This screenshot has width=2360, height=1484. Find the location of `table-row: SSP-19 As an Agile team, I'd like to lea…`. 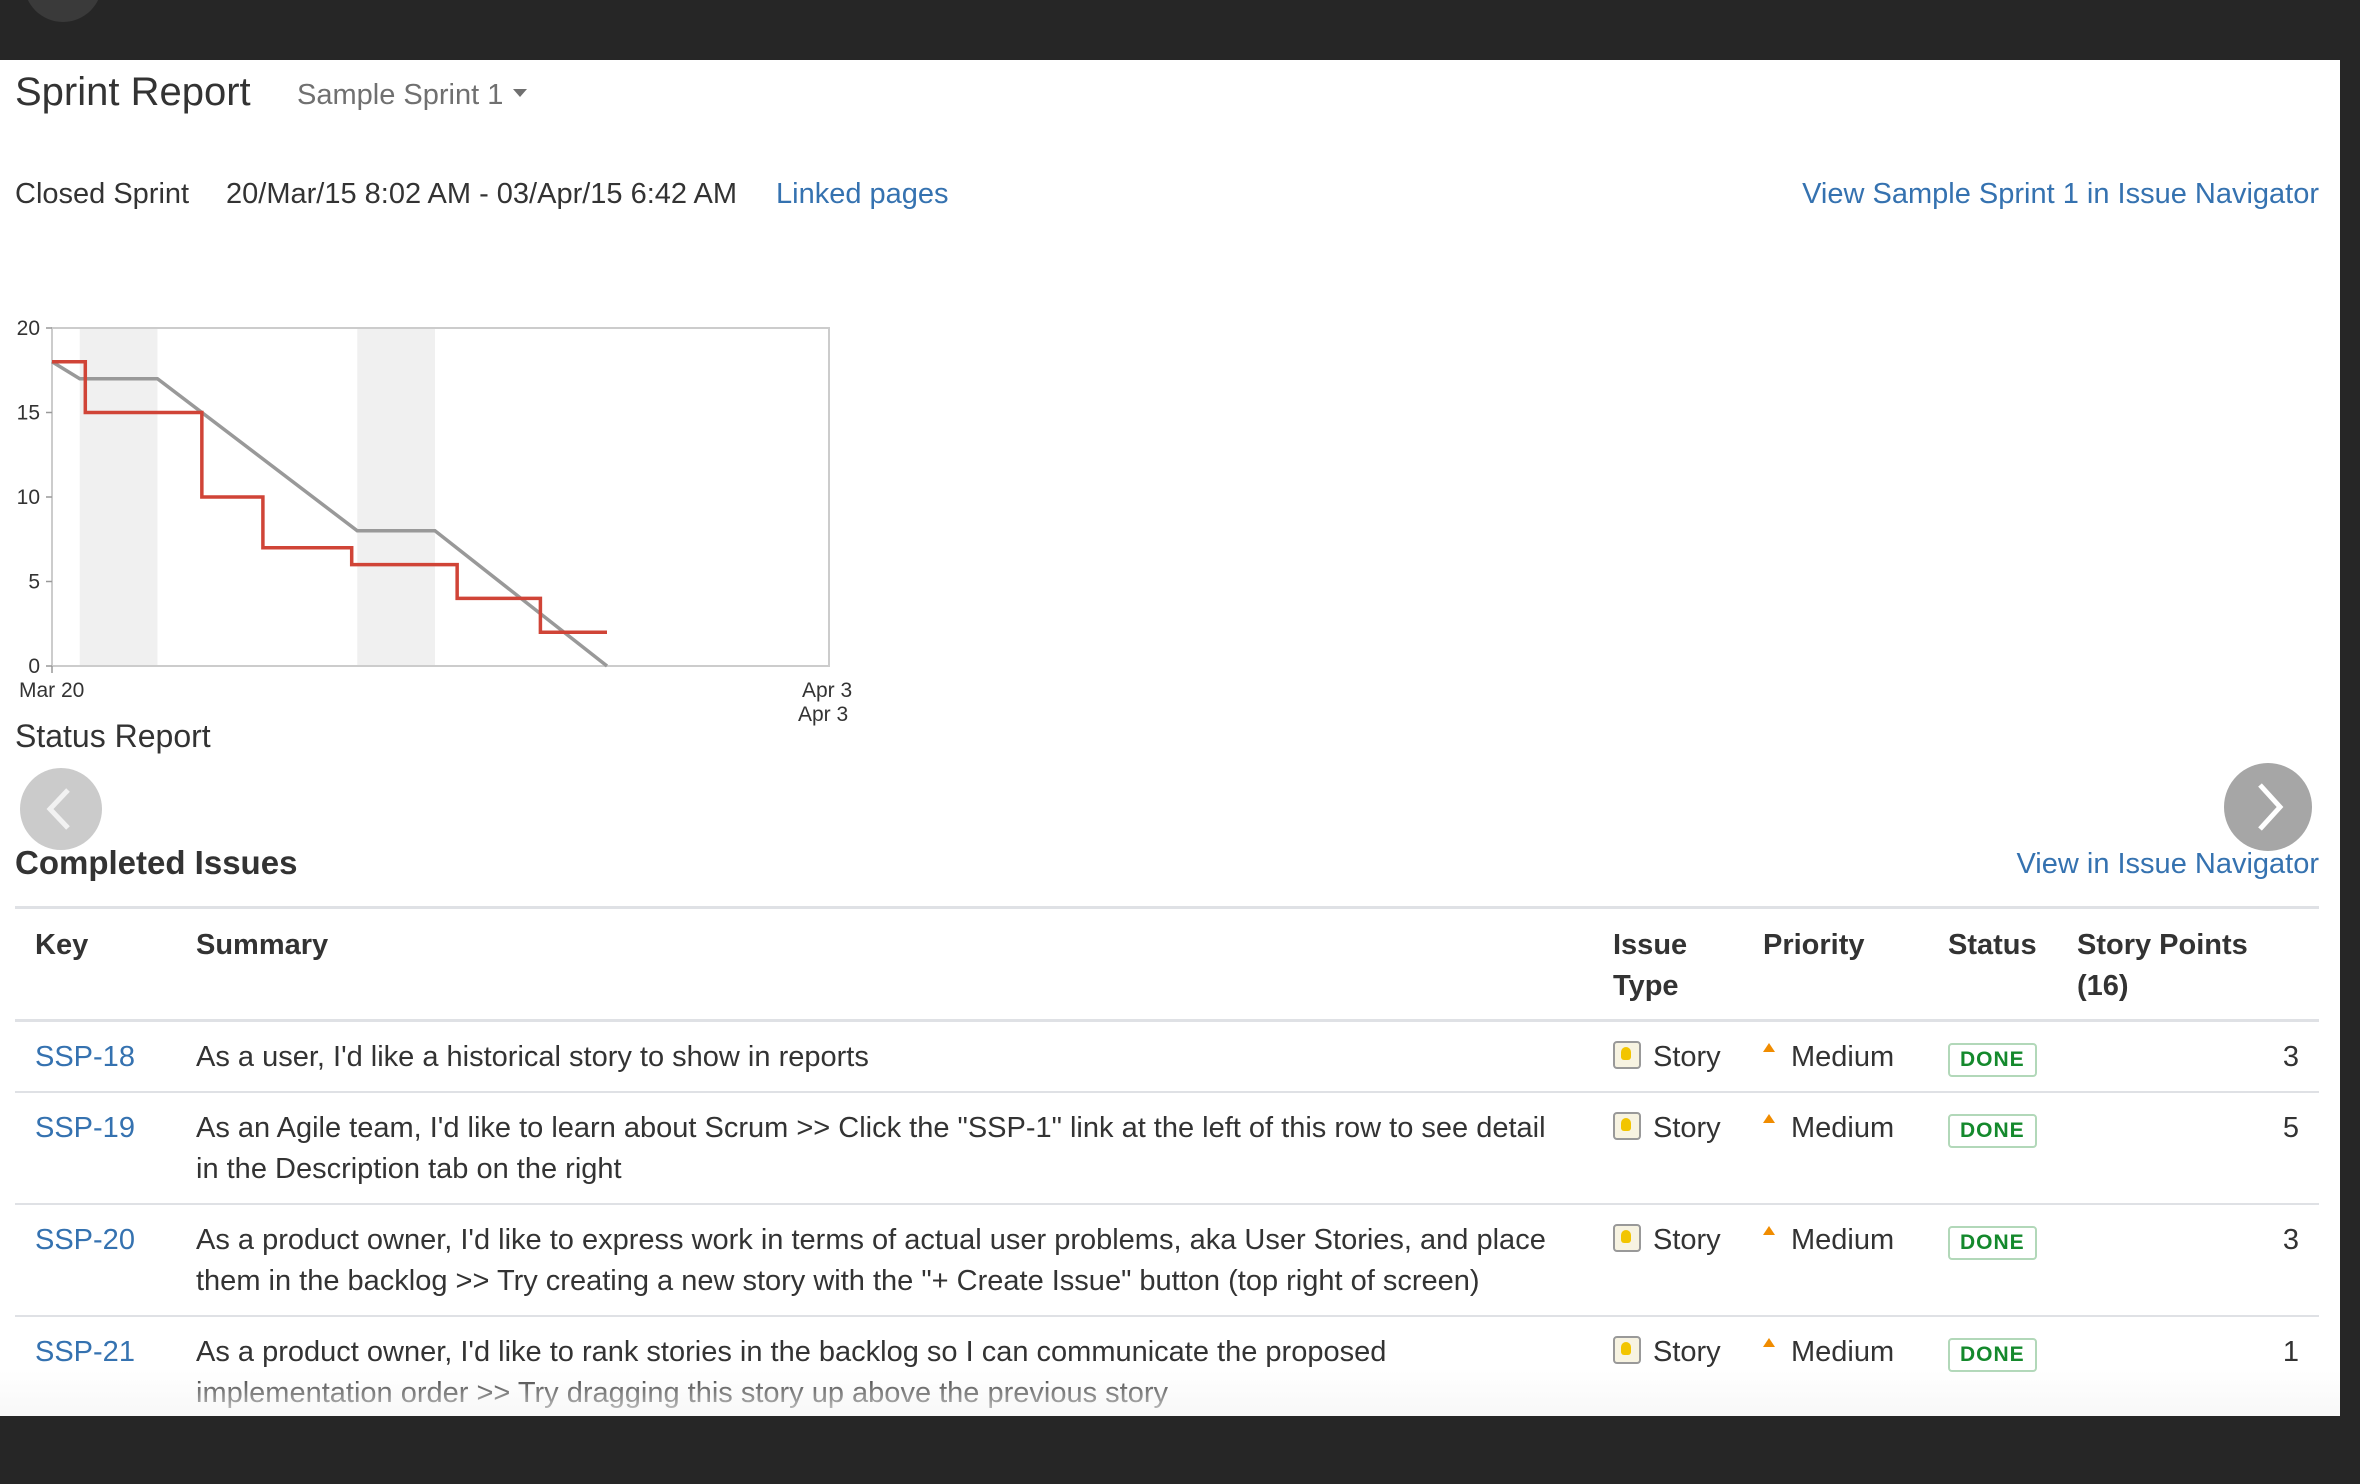

table-row: SSP-19 As an Agile team, I'd like to lea… is located at coordinates (1167, 1148).